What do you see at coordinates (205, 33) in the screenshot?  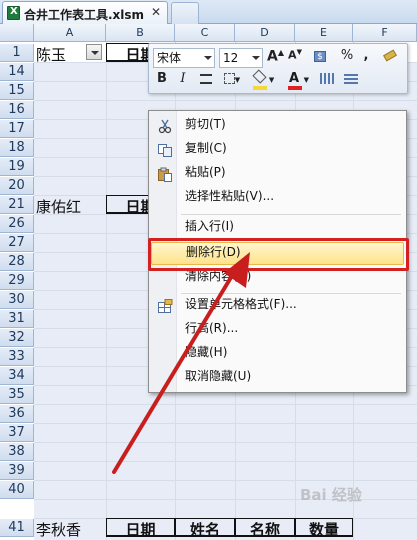 I see `column-header-c: C` at bounding box center [205, 33].